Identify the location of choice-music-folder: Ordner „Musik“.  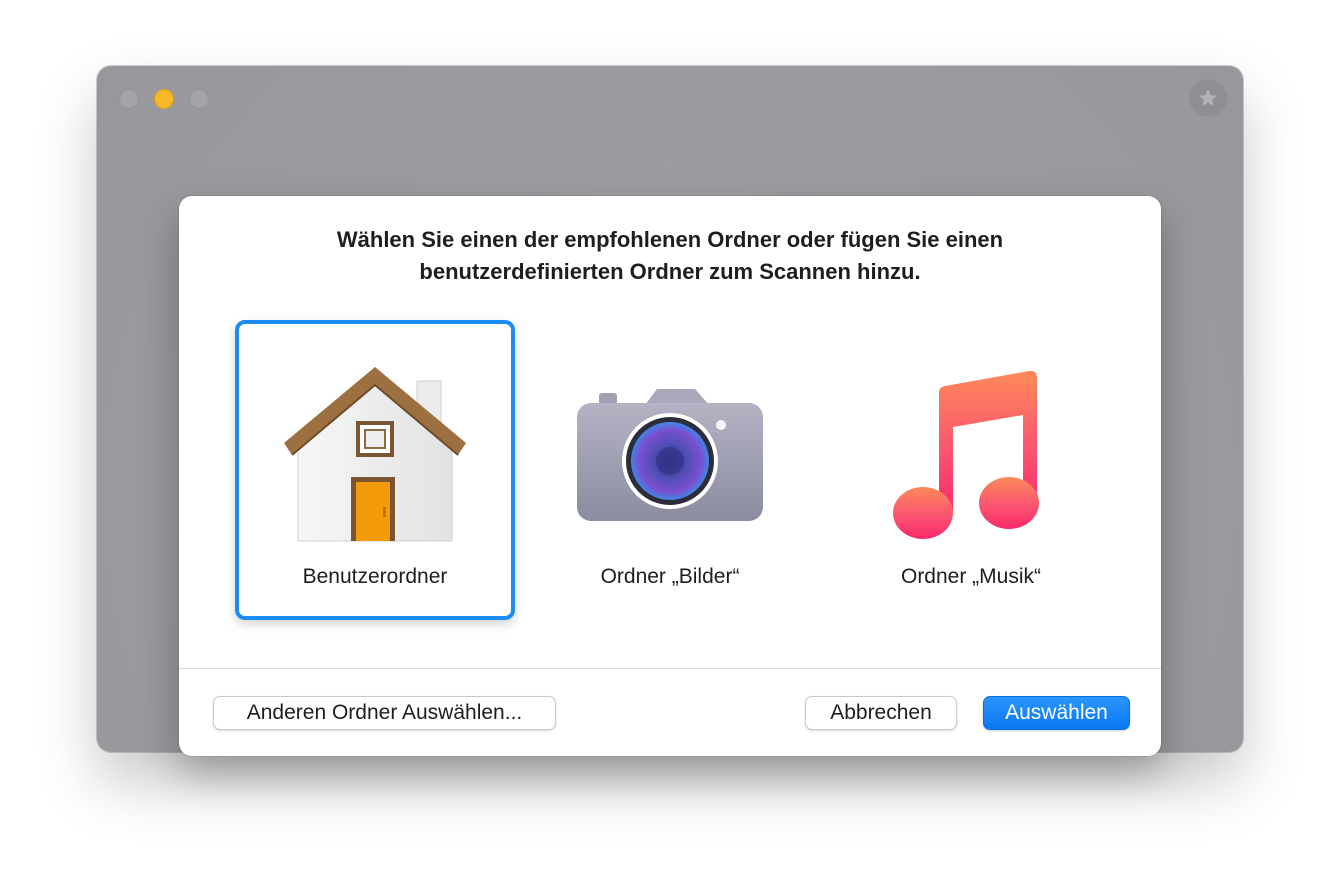
(971, 470).